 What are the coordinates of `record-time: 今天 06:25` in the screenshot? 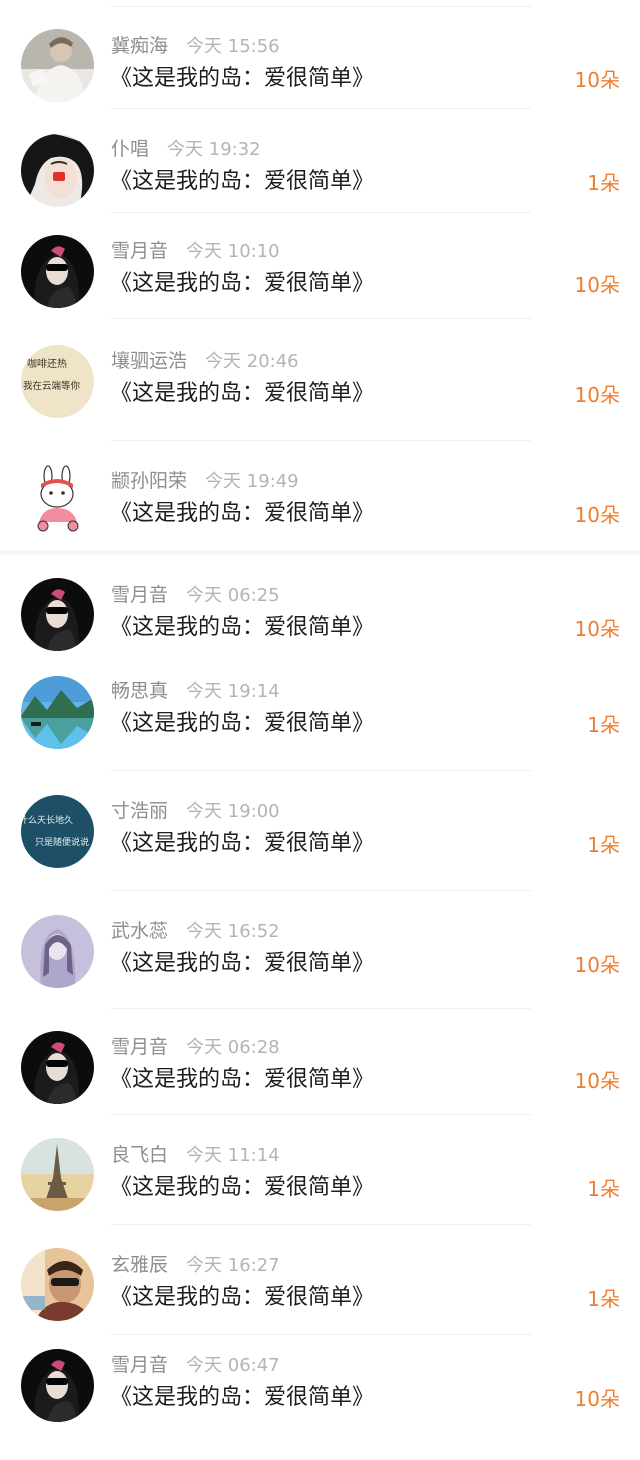 It's located at (233, 595).